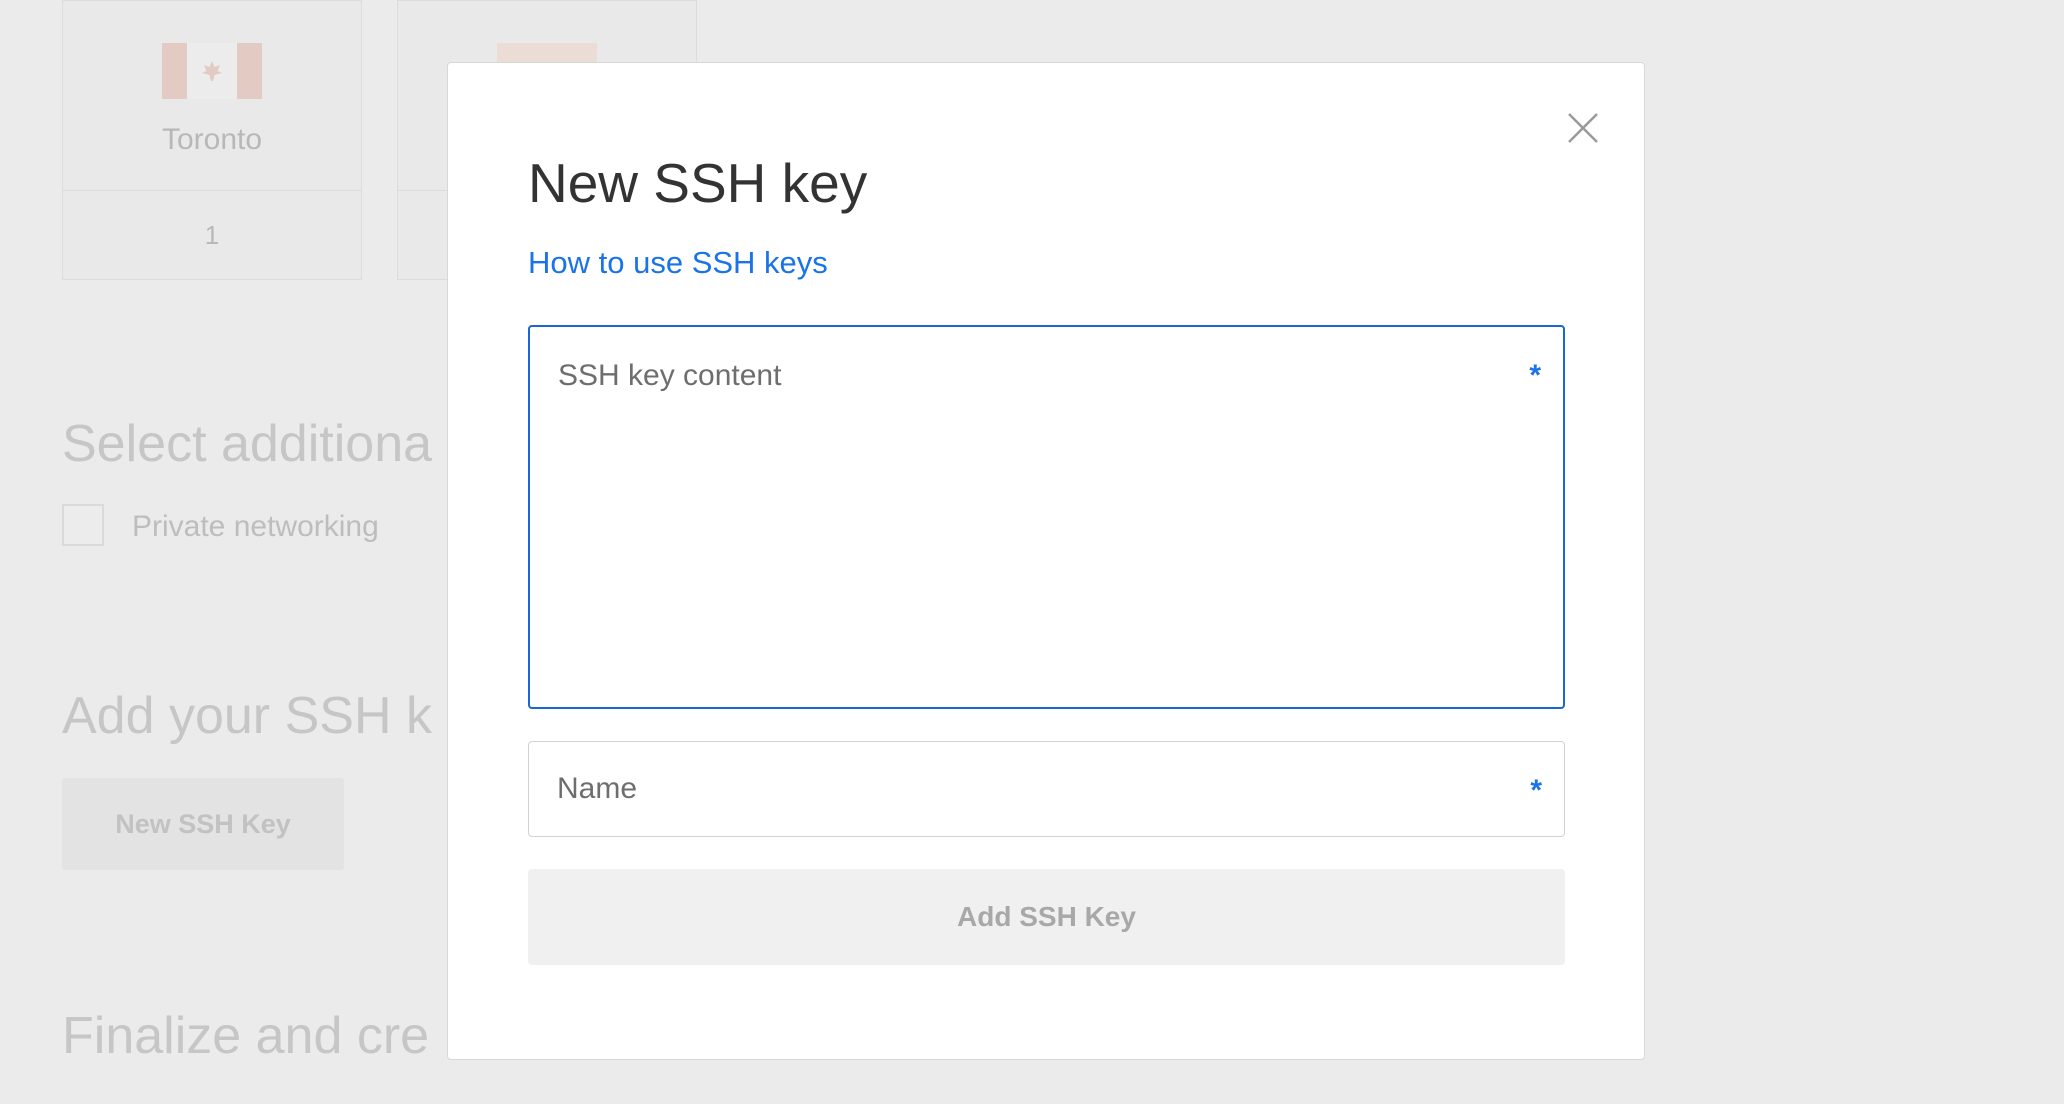  What do you see at coordinates (203, 824) in the screenshot?
I see `new-ssh-key-button: New SSH Key` at bounding box center [203, 824].